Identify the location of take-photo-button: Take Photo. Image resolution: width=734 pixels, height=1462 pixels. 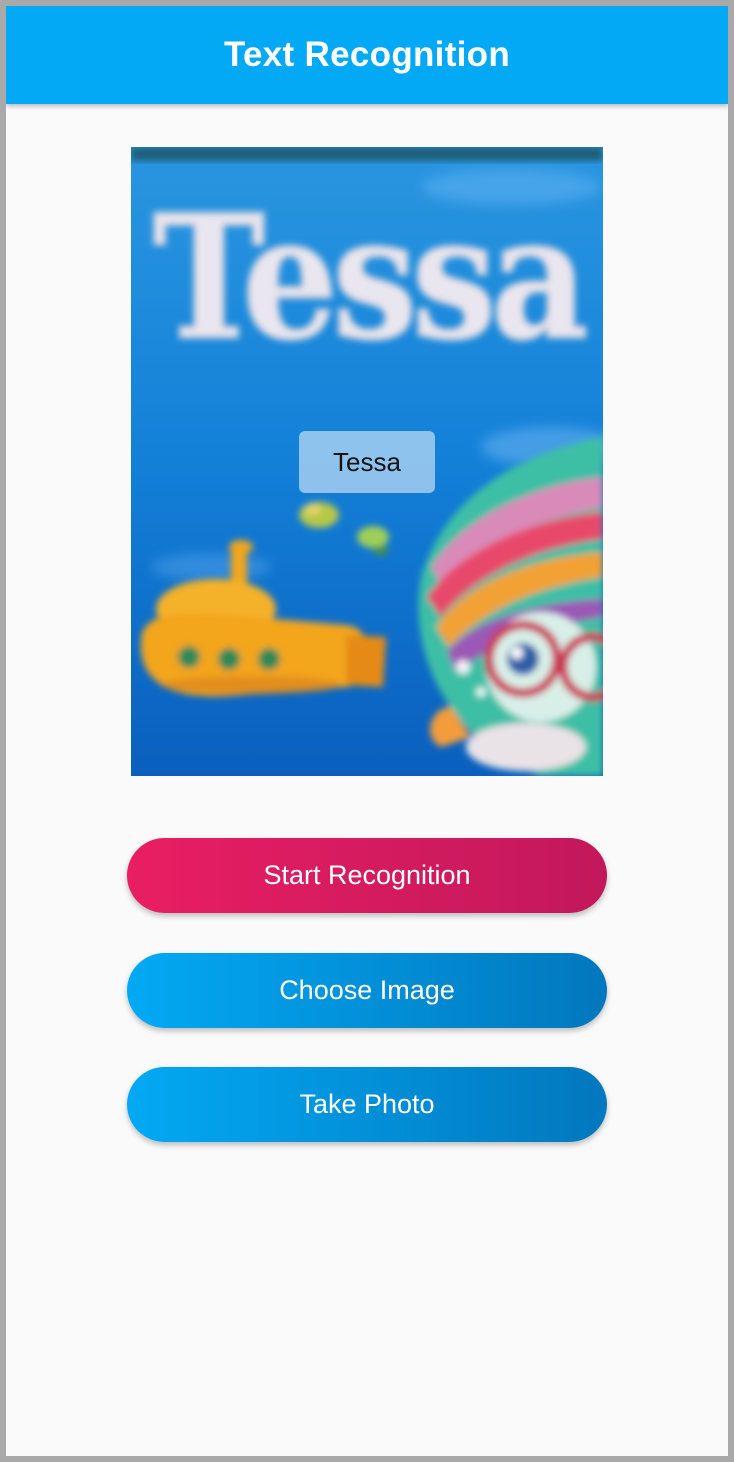
(367, 1104).